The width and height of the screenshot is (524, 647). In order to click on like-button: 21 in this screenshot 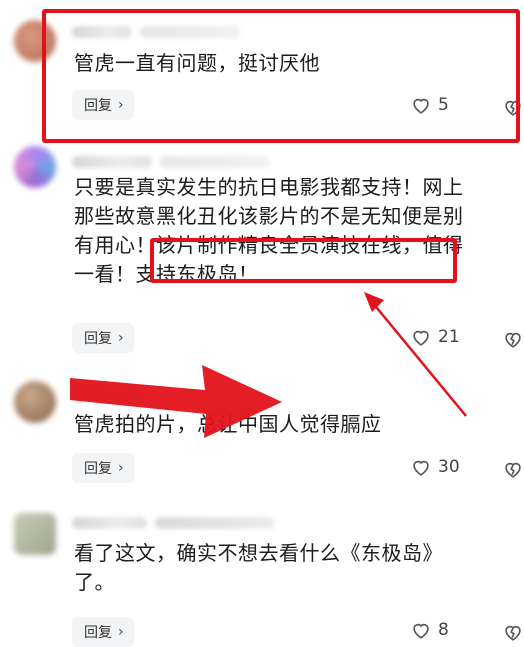, I will do `click(435, 337)`.